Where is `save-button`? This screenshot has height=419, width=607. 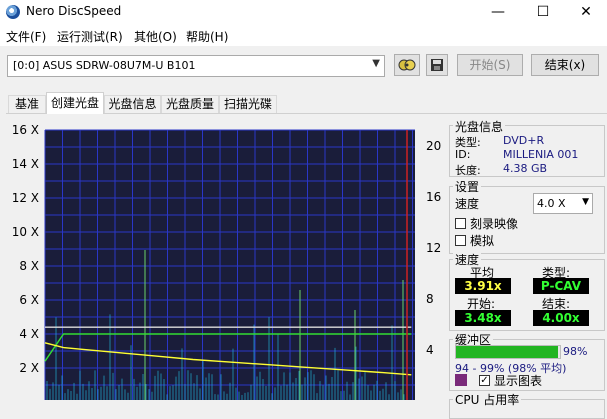
save-button is located at coordinates (437, 65).